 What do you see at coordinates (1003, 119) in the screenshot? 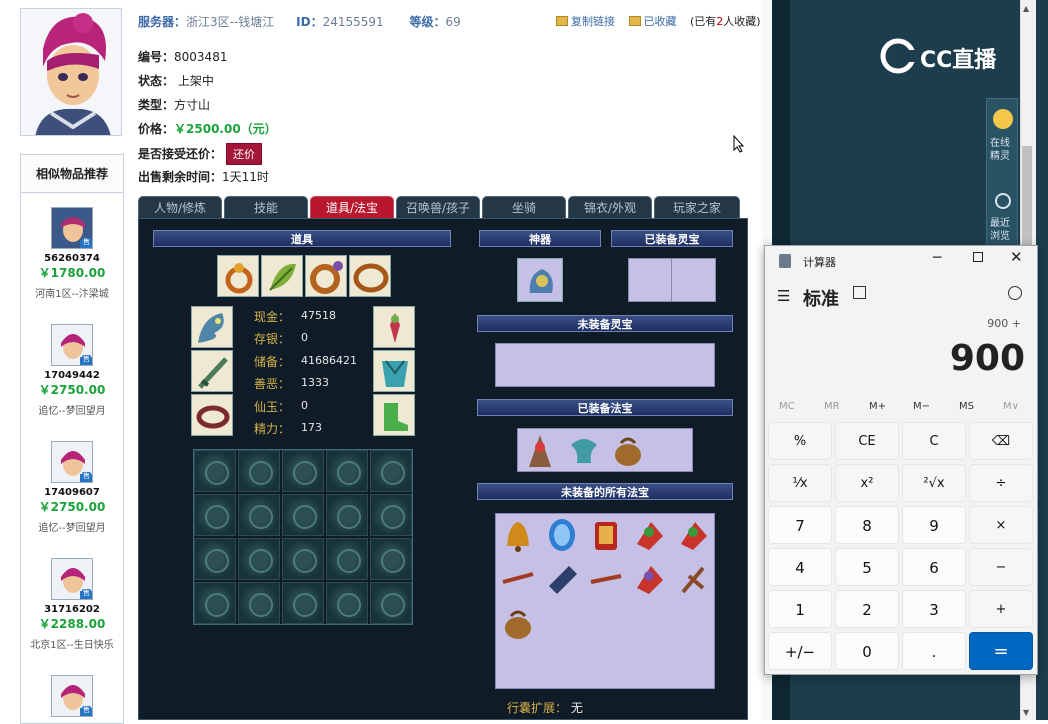
I see `online-sprite-icon` at bounding box center [1003, 119].